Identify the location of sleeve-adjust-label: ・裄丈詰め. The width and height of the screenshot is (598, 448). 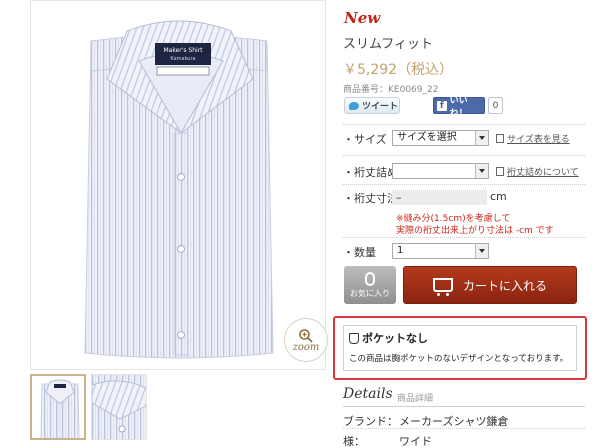
(370, 172).